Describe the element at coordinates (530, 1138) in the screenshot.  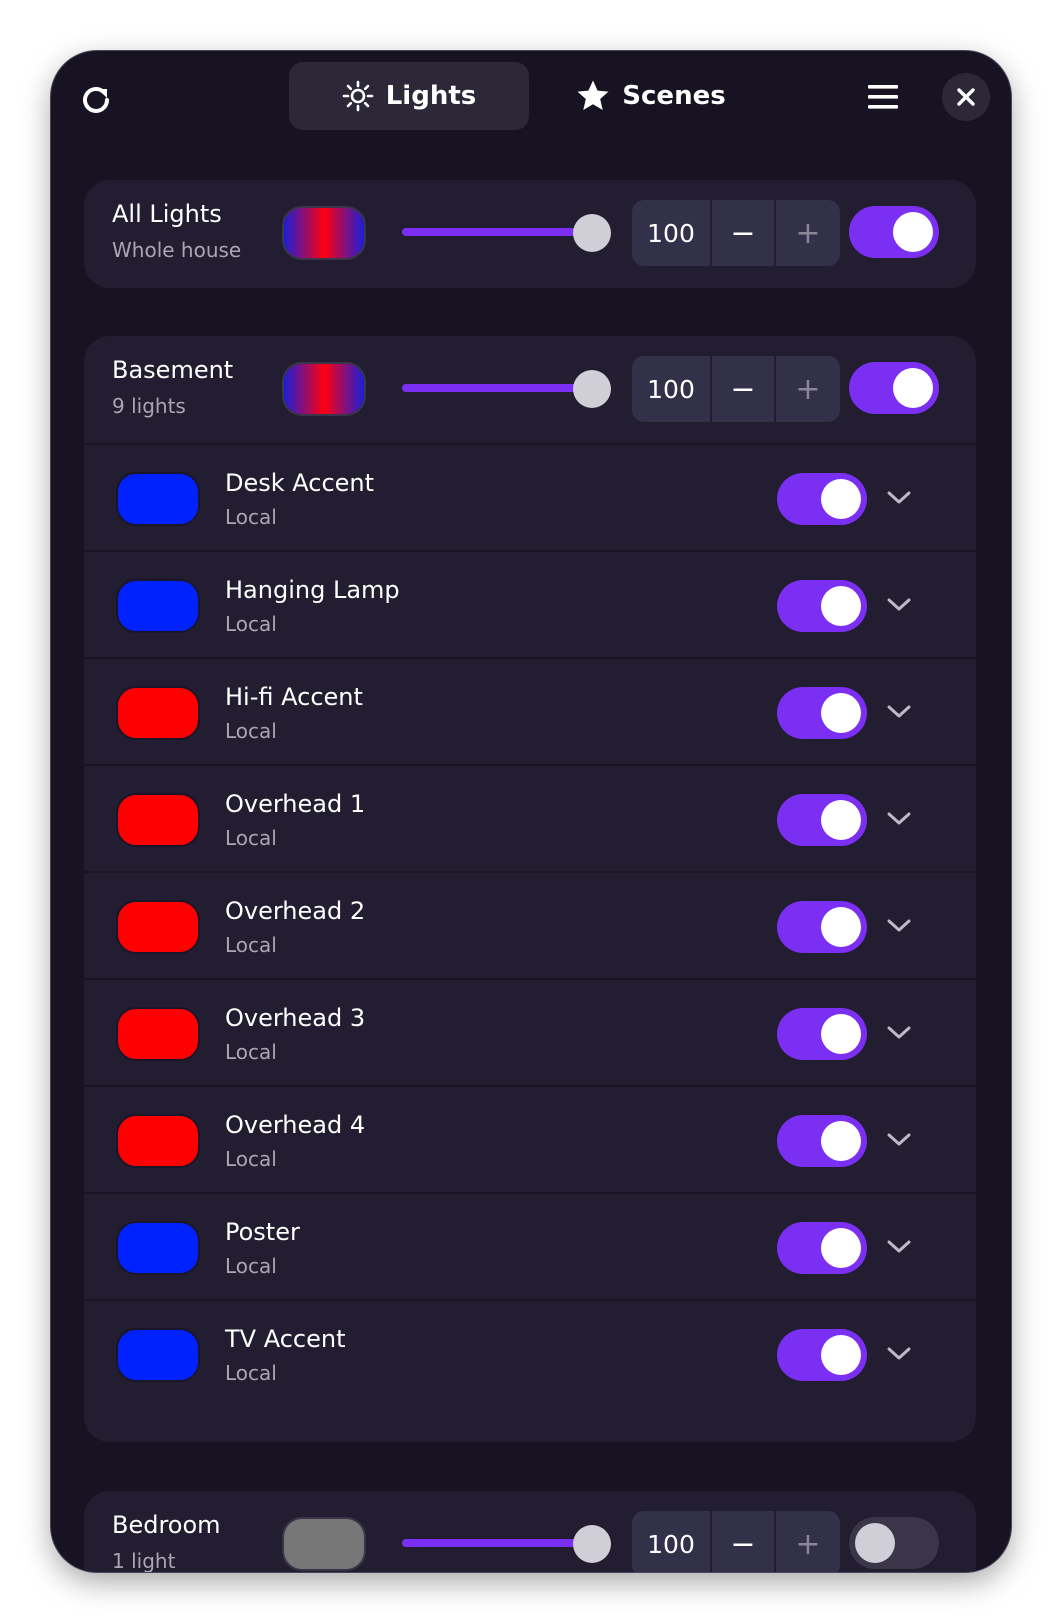
I see `light-row: Overhead 4 Local` at that location.